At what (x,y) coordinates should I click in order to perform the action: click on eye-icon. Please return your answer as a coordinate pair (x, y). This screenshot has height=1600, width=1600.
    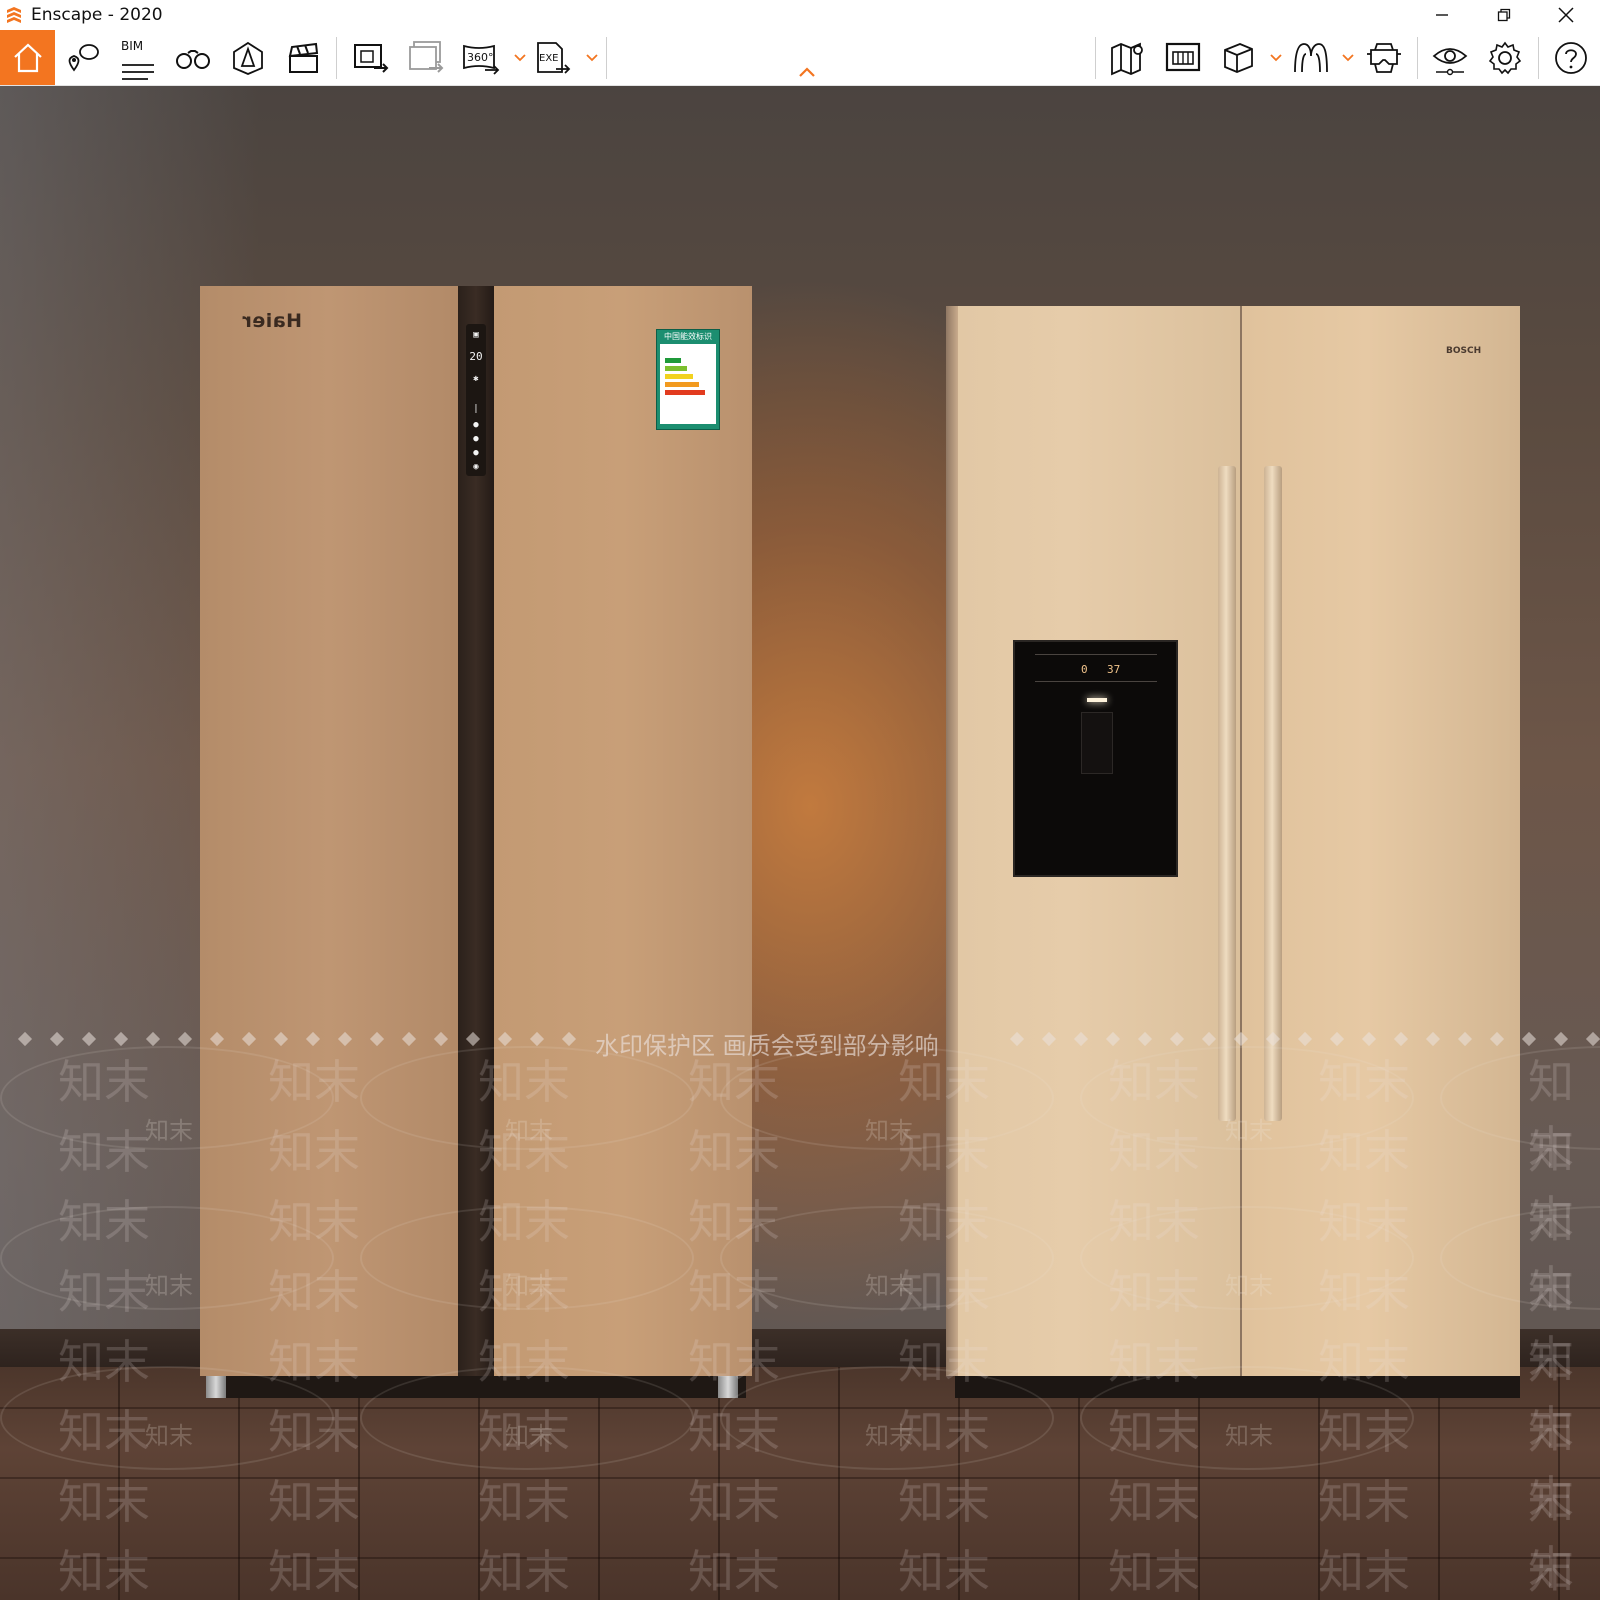
    Looking at the image, I should click on (1450, 61).